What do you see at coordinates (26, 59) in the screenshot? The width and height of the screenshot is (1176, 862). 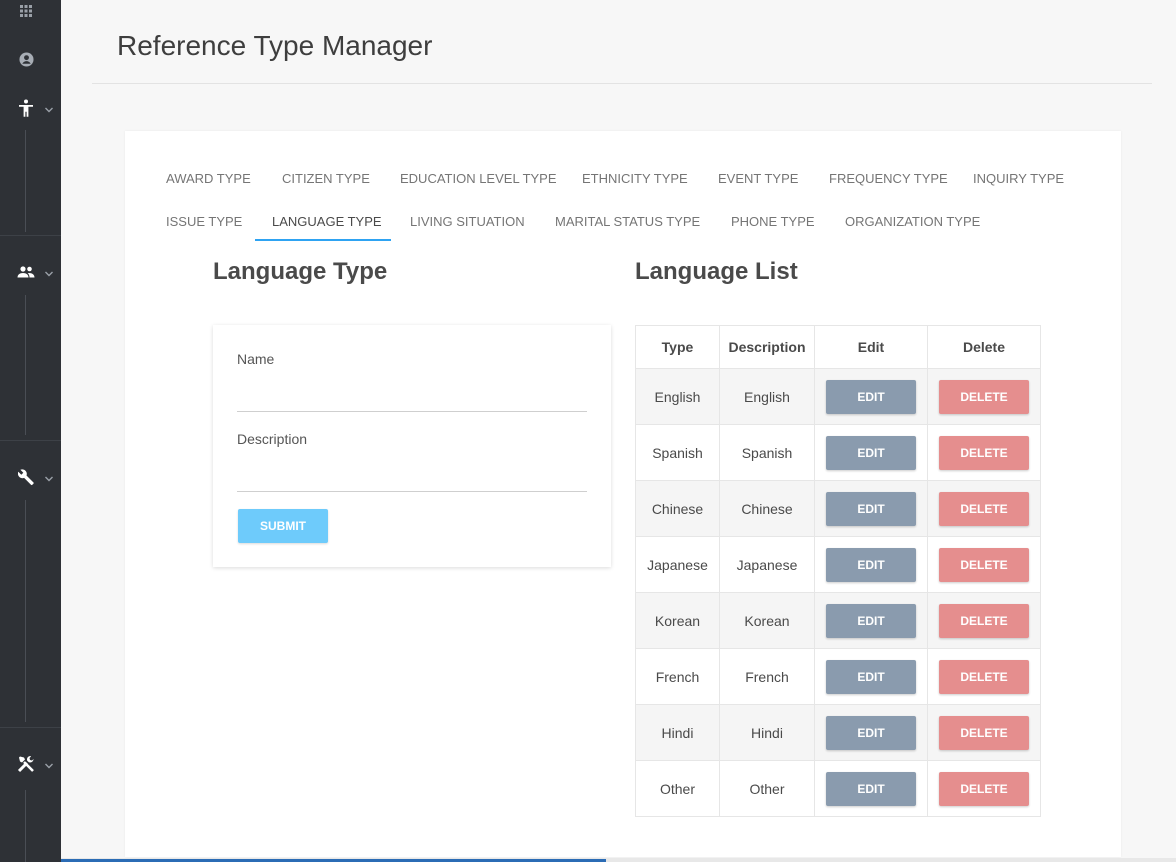 I see `account-circle-icon` at bounding box center [26, 59].